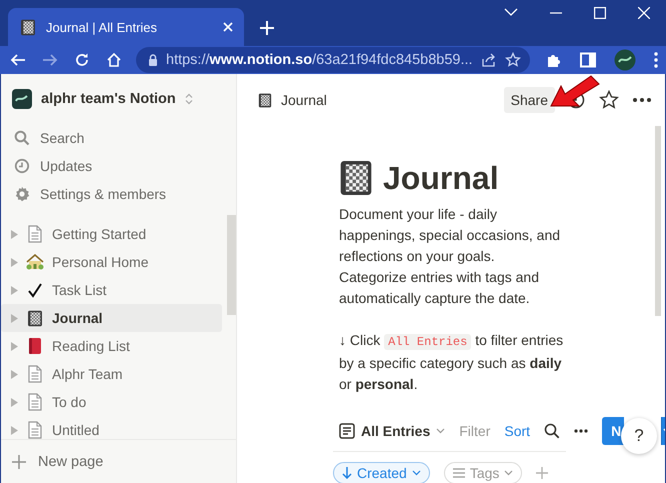  Describe the element at coordinates (483, 472) in the screenshot. I see `property-chip: Tags` at that location.